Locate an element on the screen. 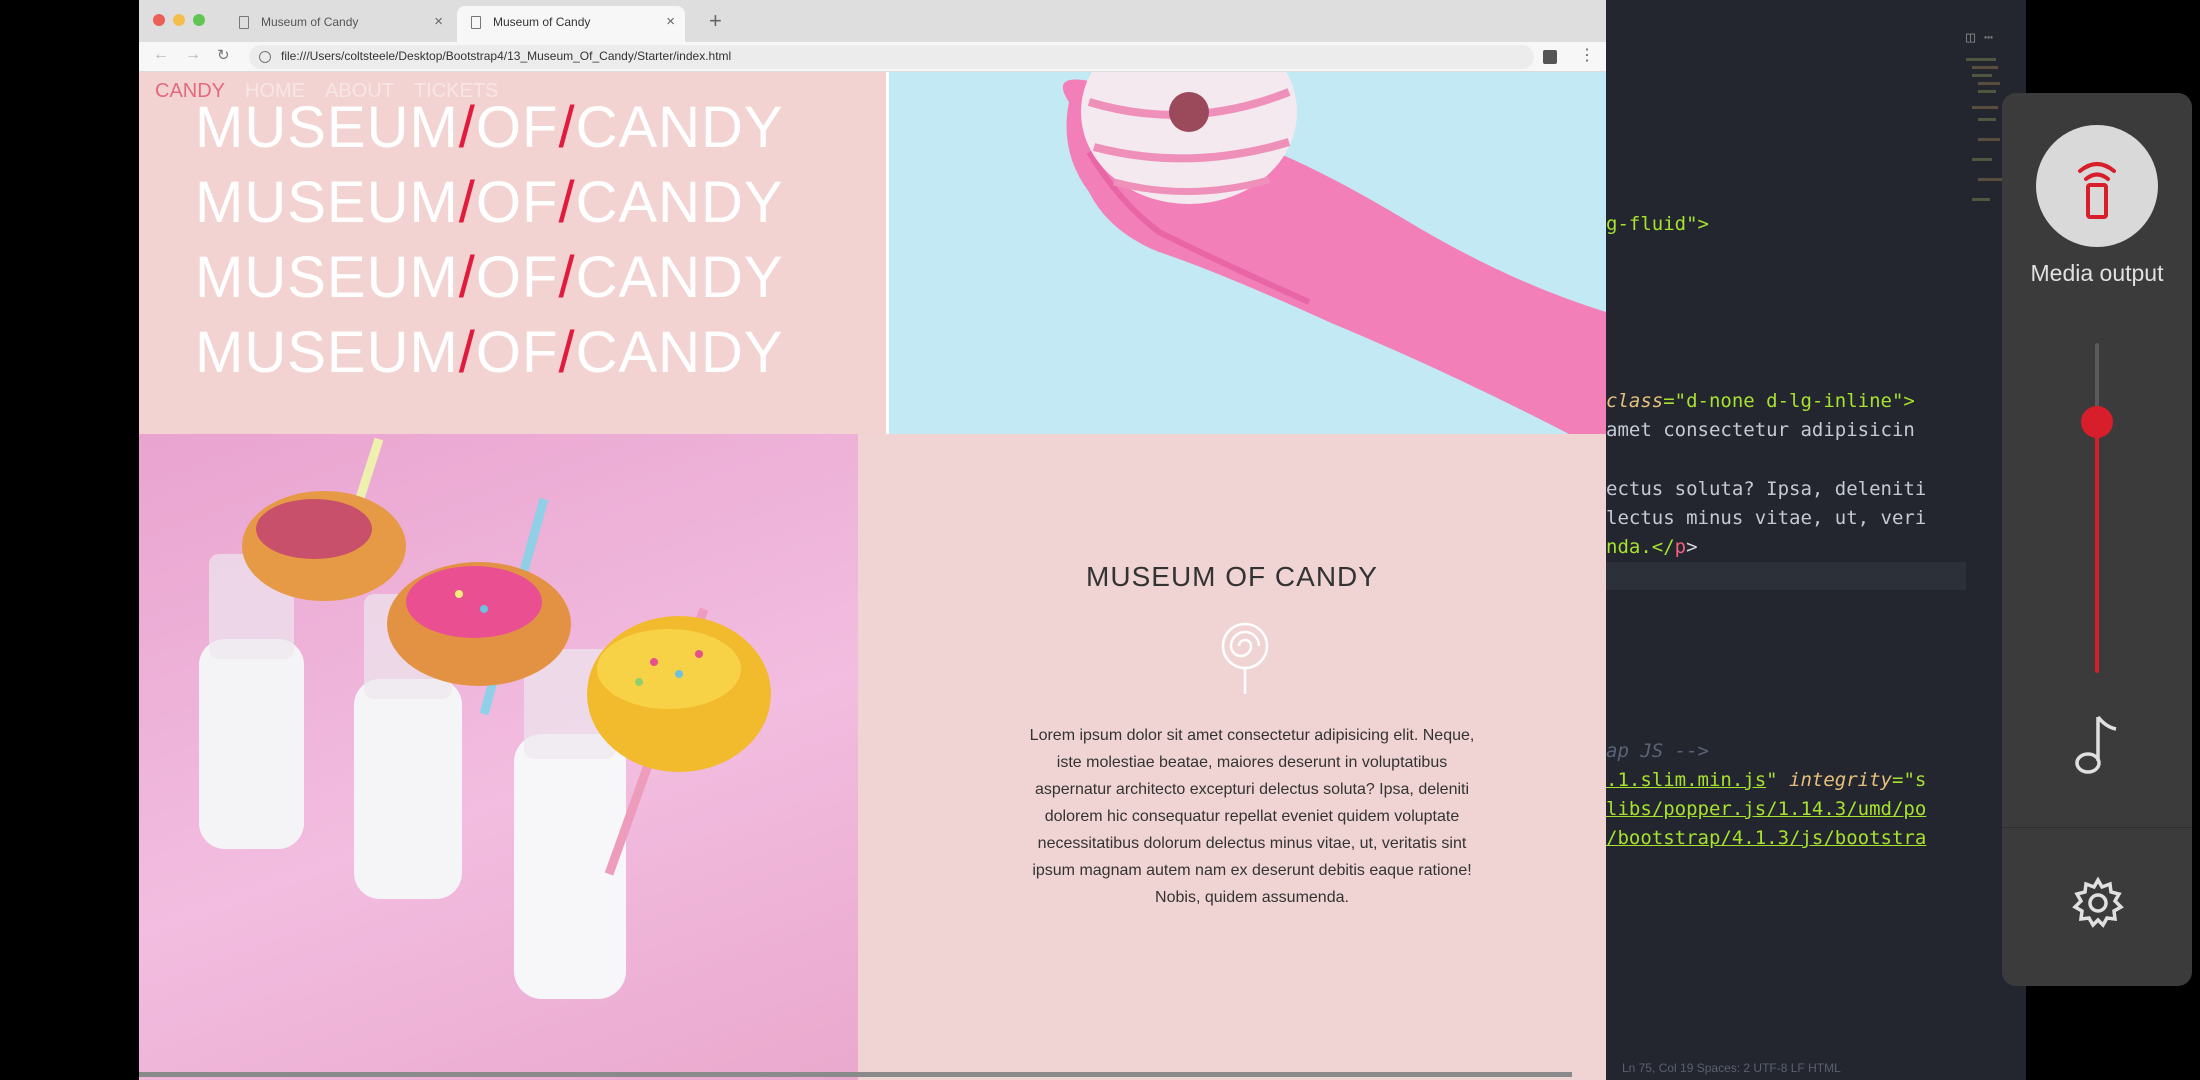 The height and width of the screenshot is (1080, 2200). media-output-label: Media output is located at coordinates (2097, 273).